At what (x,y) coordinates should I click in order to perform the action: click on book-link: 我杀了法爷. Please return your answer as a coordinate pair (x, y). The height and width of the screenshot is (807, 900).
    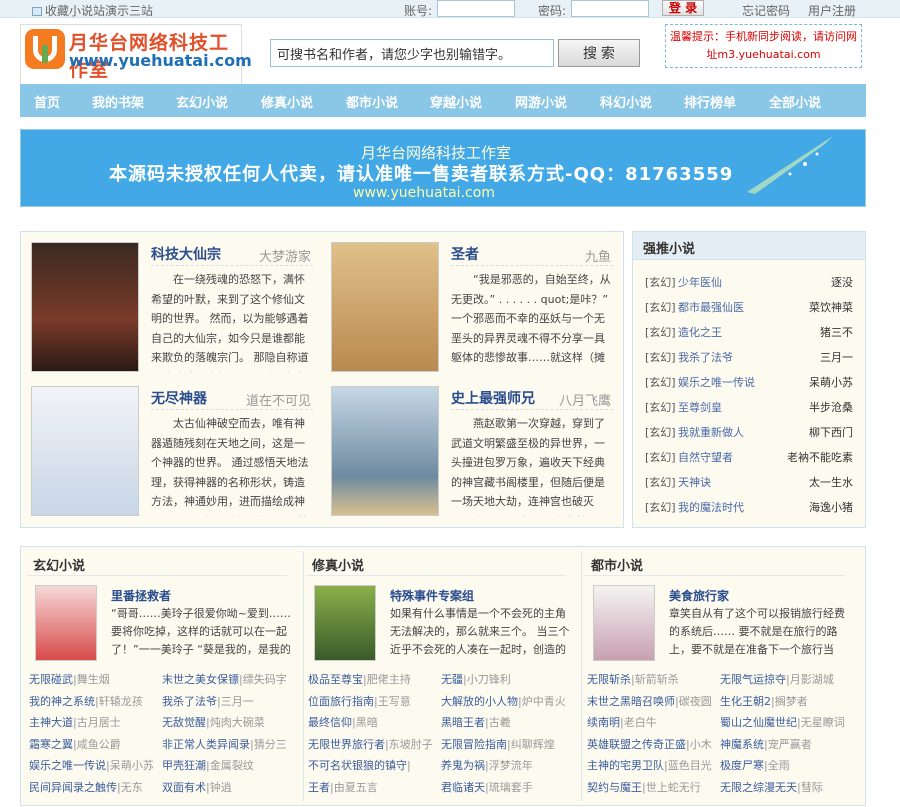
    Looking at the image, I should click on (189, 701).